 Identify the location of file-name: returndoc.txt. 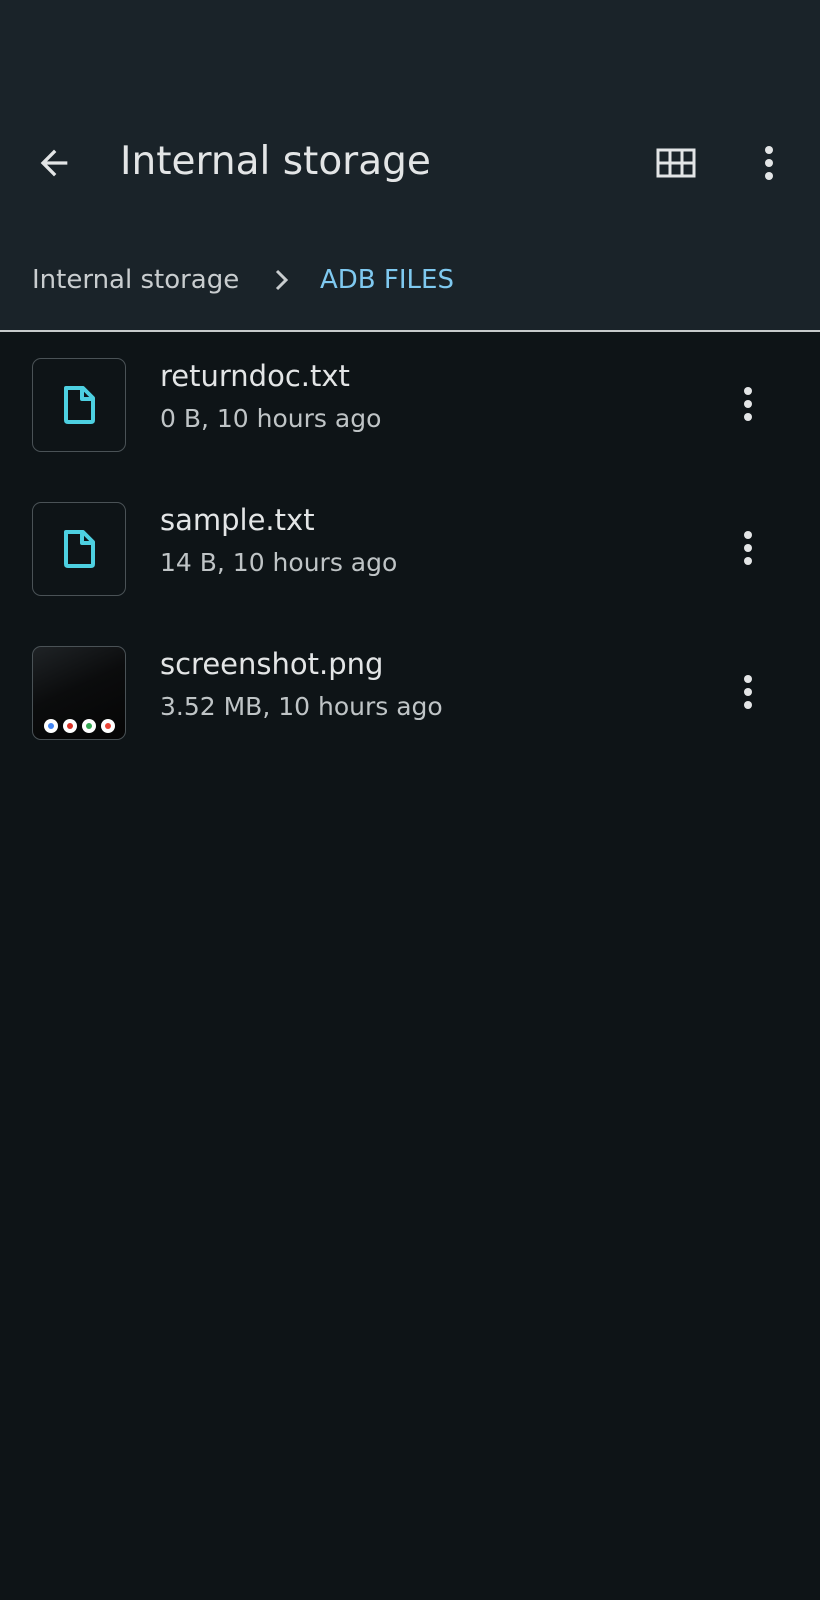
(255, 376).